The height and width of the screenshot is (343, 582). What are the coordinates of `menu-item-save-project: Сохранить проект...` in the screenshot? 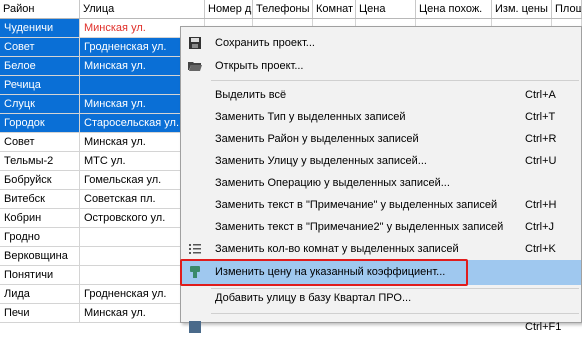 It's located at (381, 43).